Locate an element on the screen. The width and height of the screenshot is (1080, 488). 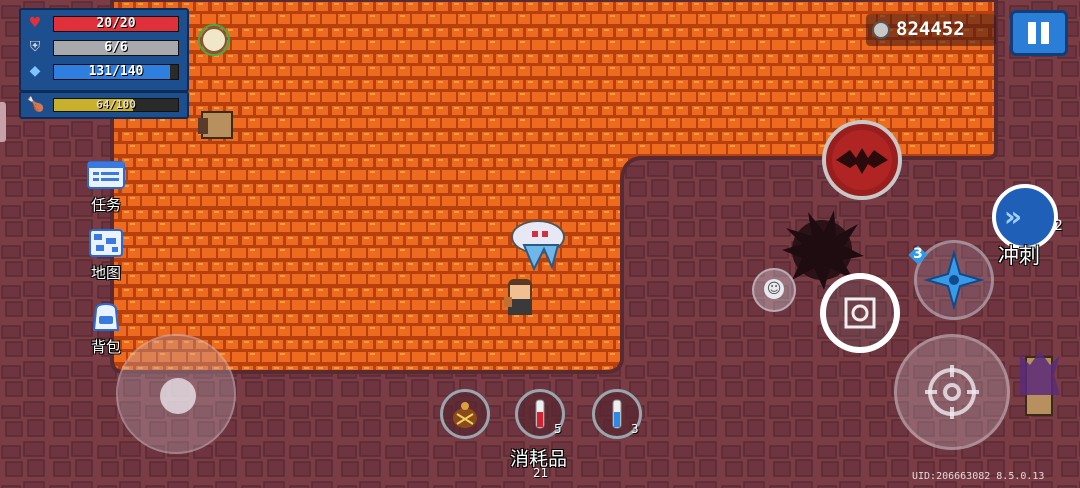
backpack-button: 背包 is located at coordinates (106, 329).